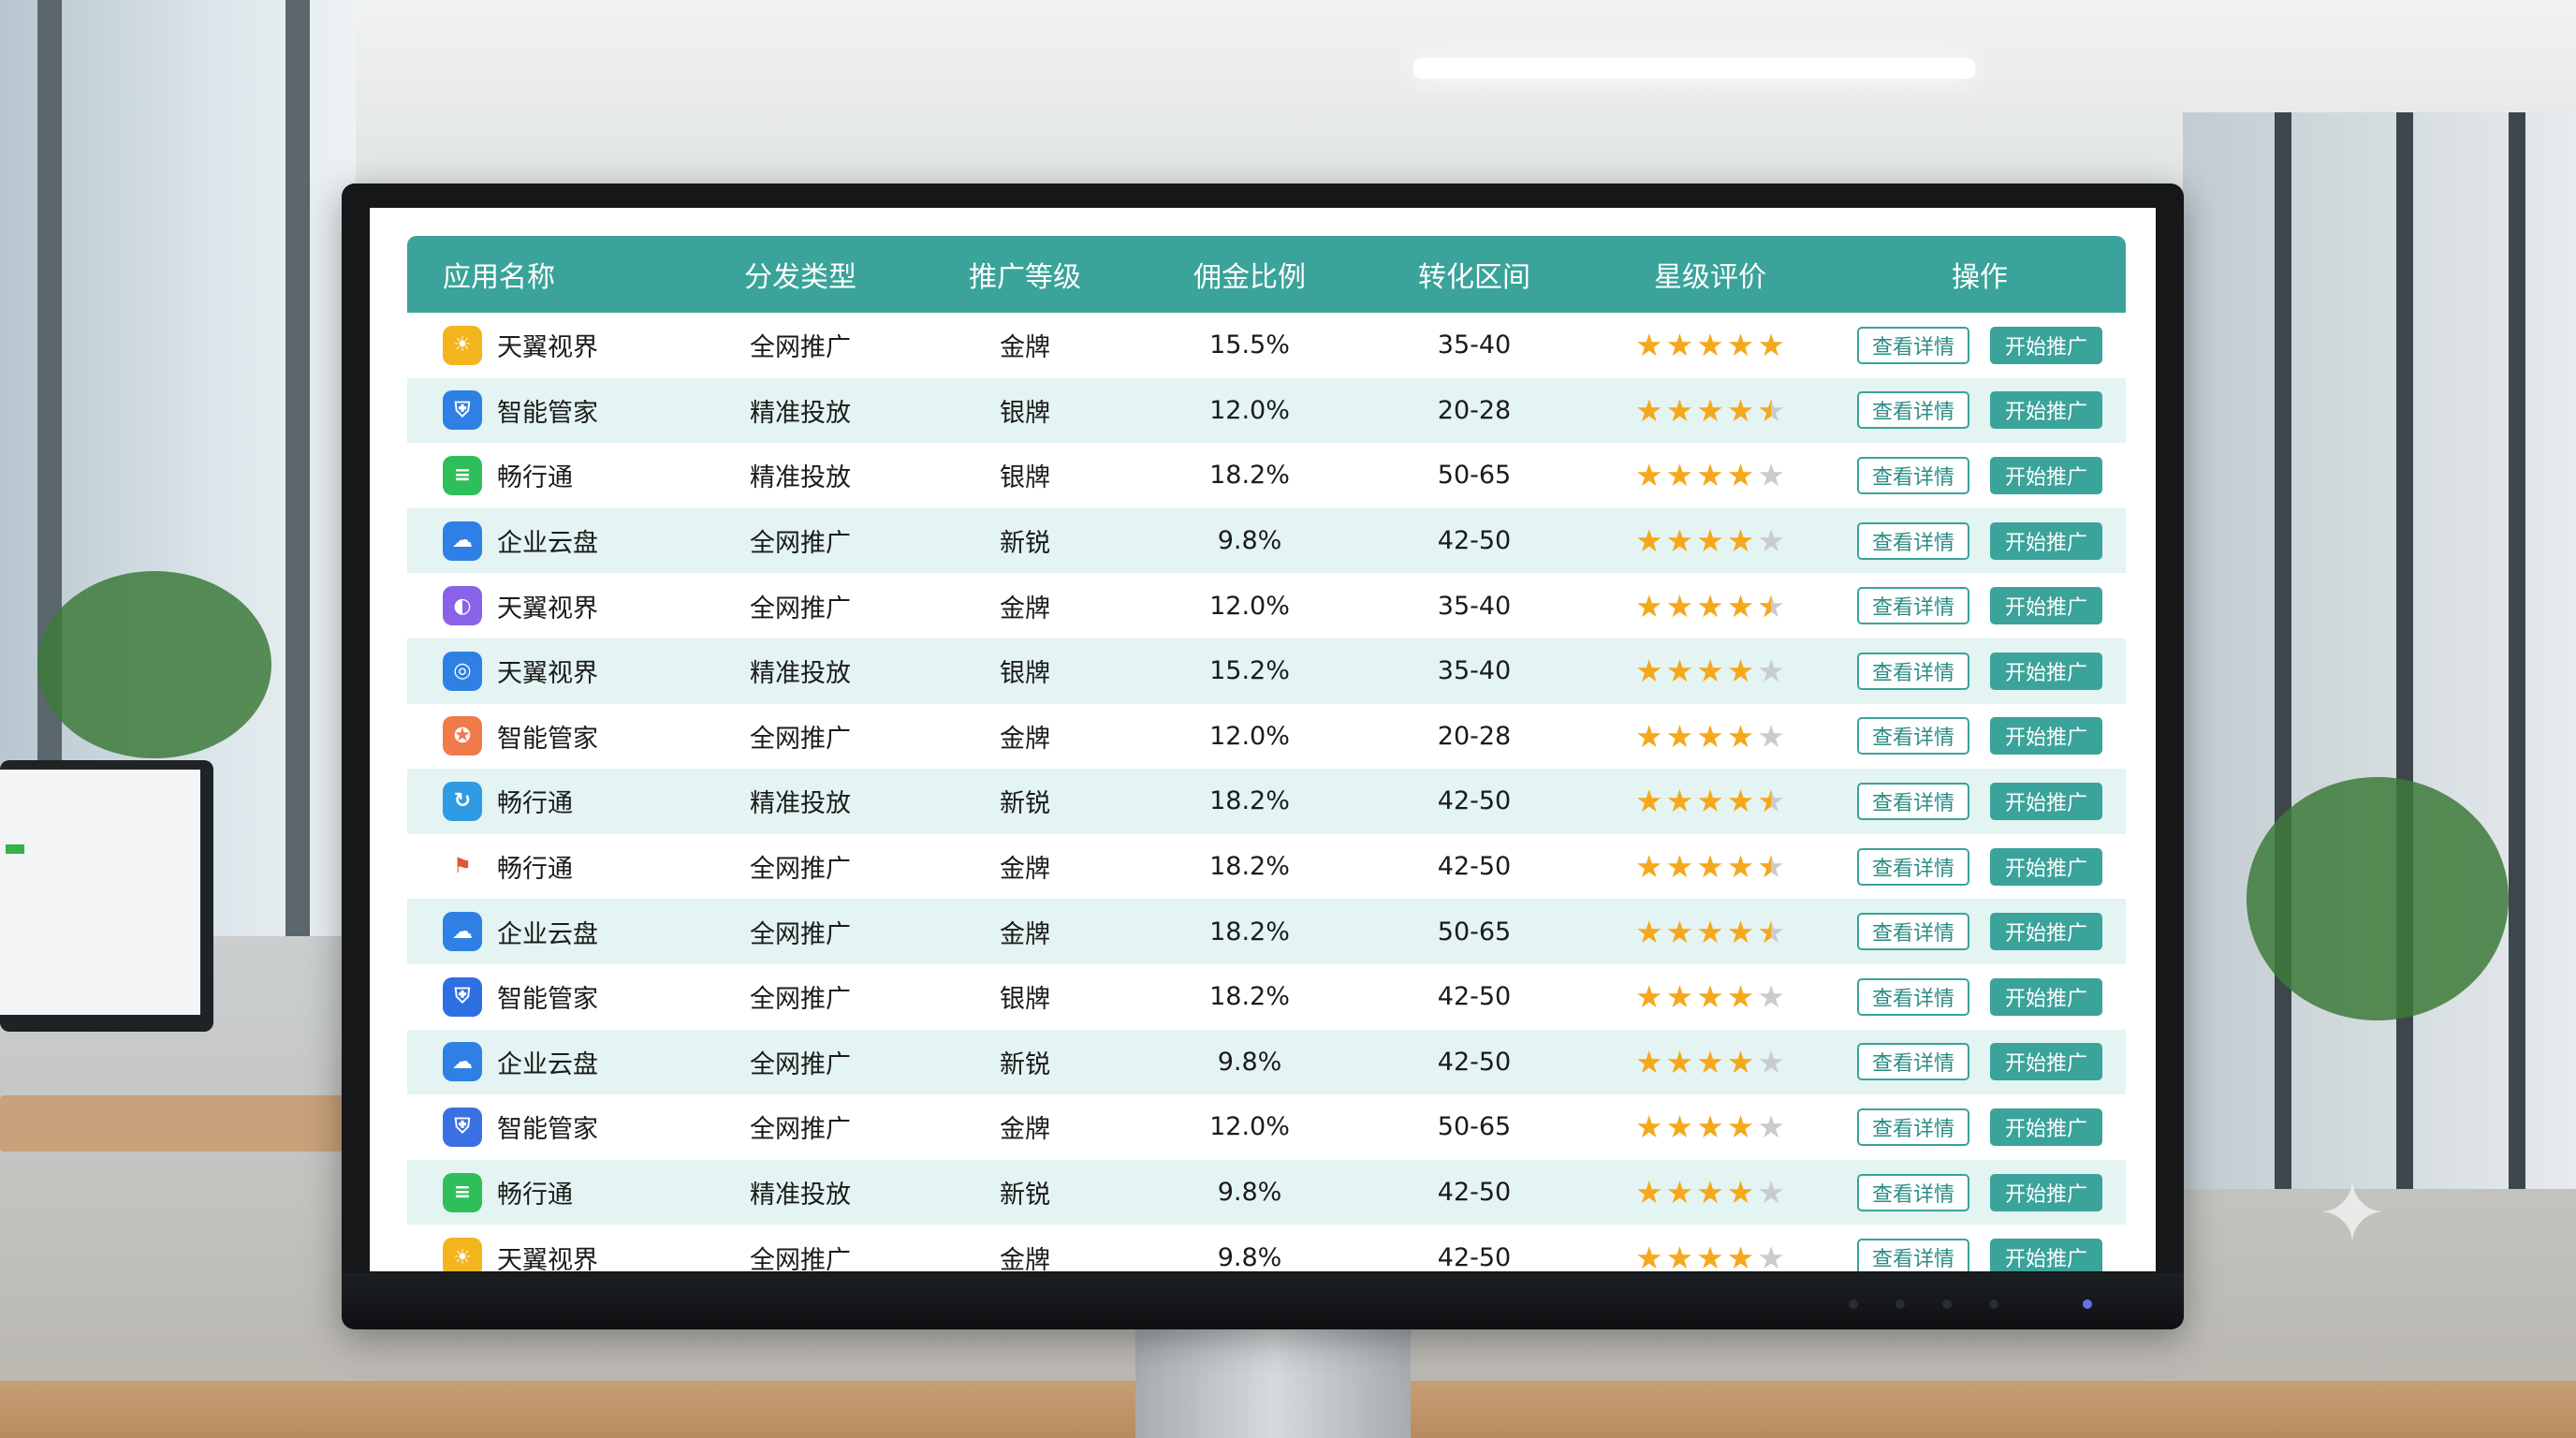 This screenshot has height=1438, width=2576. Describe the element at coordinates (1249, 997) in the screenshot. I see `cell-commission-rate: 18.2%` at that location.